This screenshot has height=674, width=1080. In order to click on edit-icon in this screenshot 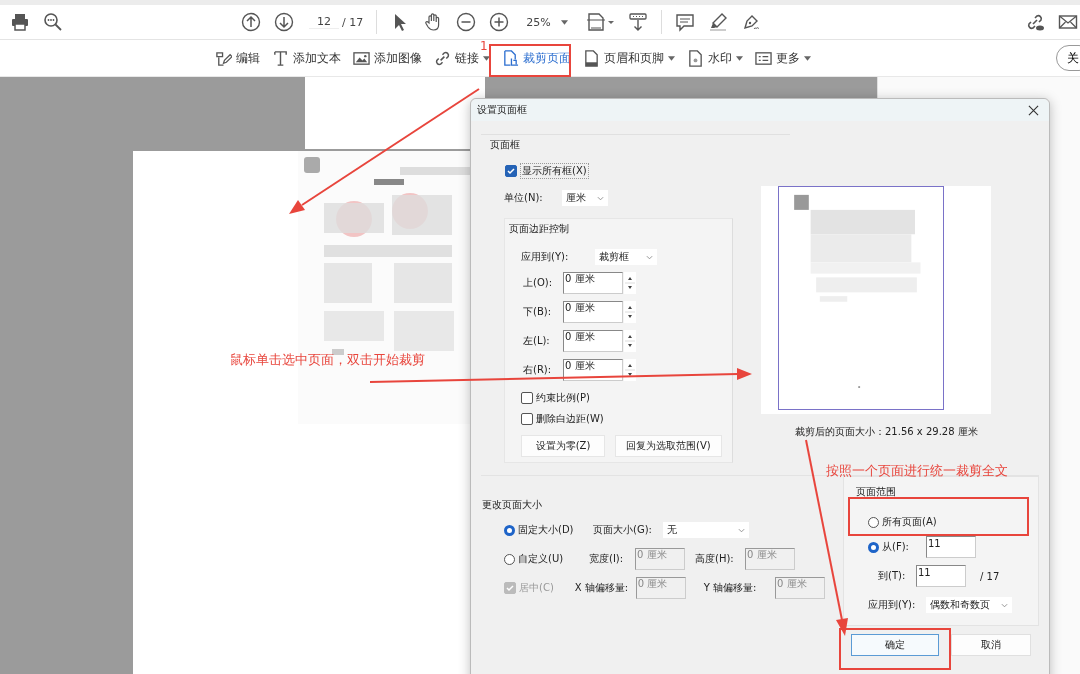, I will do `click(223, 58)`.